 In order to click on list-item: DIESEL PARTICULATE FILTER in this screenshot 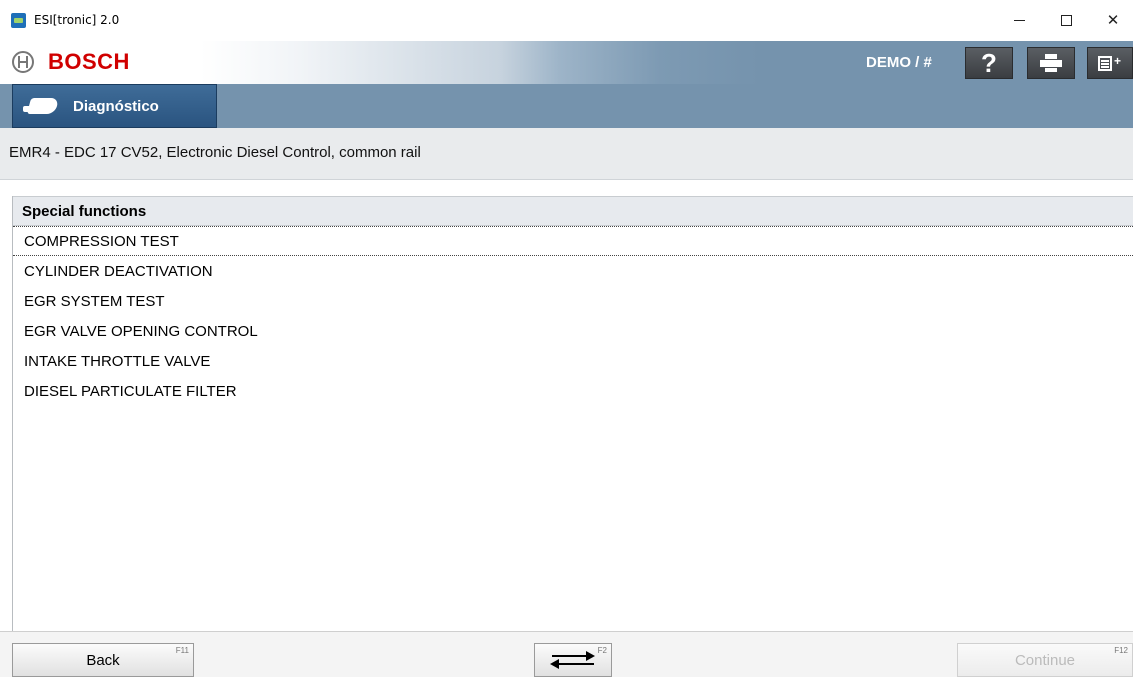, I will do `click(573, 391)`.